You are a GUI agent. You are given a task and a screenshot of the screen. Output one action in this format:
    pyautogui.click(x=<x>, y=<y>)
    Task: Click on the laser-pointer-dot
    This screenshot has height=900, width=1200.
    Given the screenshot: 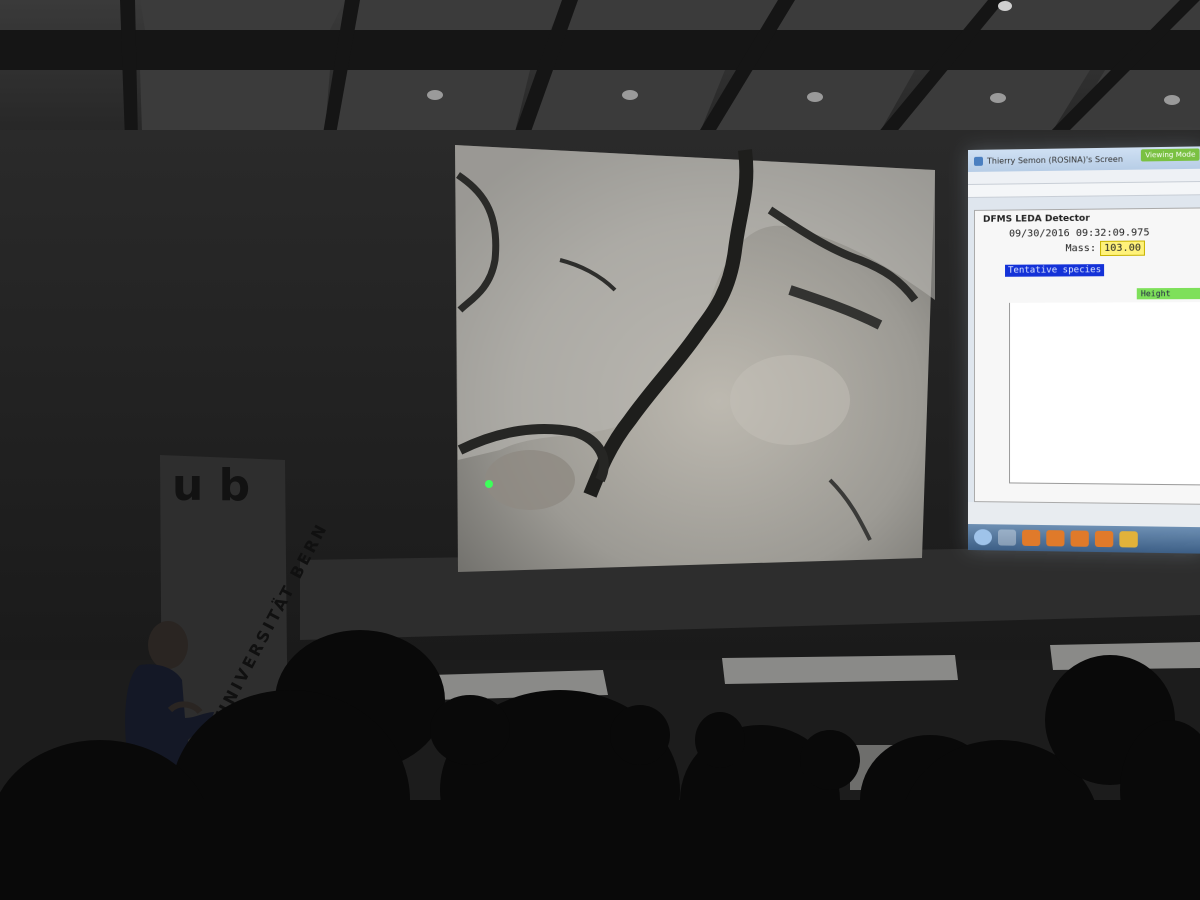 What is the action you would take?
    pyautogui.click(x=489, y=484)
    